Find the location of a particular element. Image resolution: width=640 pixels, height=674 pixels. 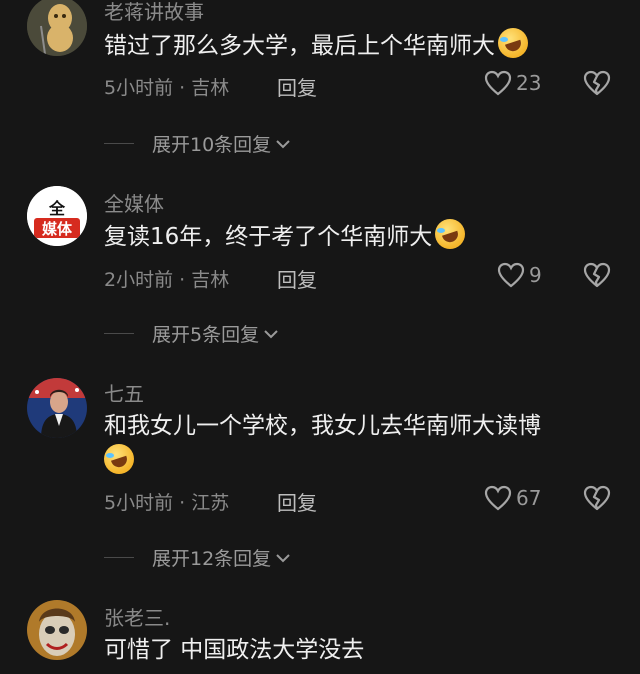

like-count: 67 is located at coordinates (529, 498).